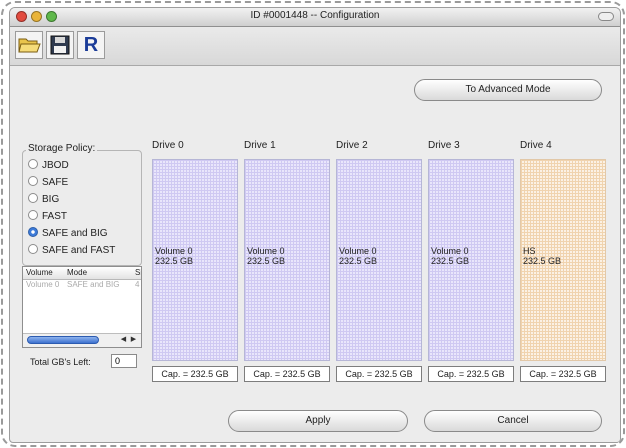 The width and height of the screenshot is (626, 448). What do you see at coordinates (287, 260) in the screenshot?
I see `drive-1-volume-area: Volume 0 232.5 GB` at bounding box center [287, 260].